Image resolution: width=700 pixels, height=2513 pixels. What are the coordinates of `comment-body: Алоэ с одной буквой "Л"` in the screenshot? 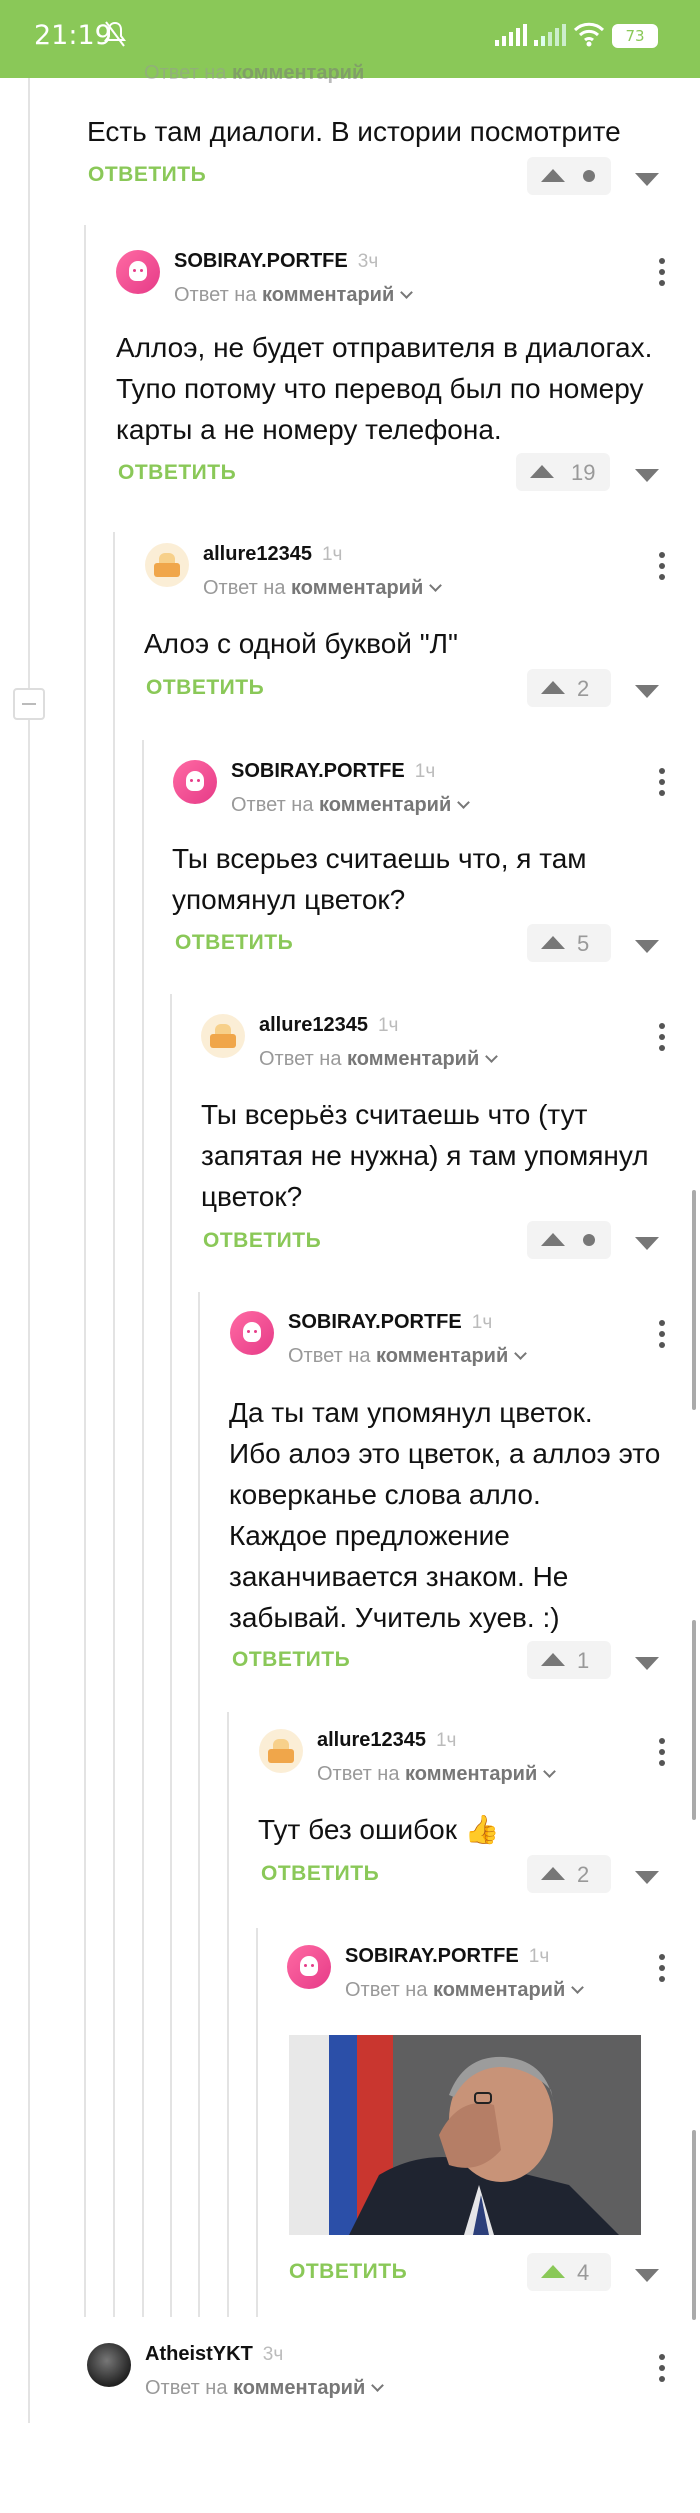 It's located at (301, 643).